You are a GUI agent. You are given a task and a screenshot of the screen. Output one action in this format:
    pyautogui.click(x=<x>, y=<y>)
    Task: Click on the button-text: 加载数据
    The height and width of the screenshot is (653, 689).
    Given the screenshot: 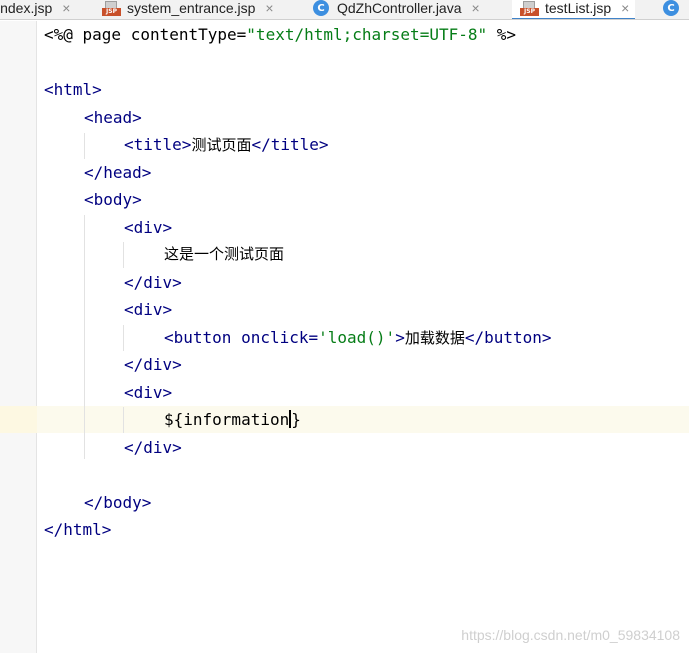 What is the action you would take?
    pyautogui.click(x=434, y=338)
    